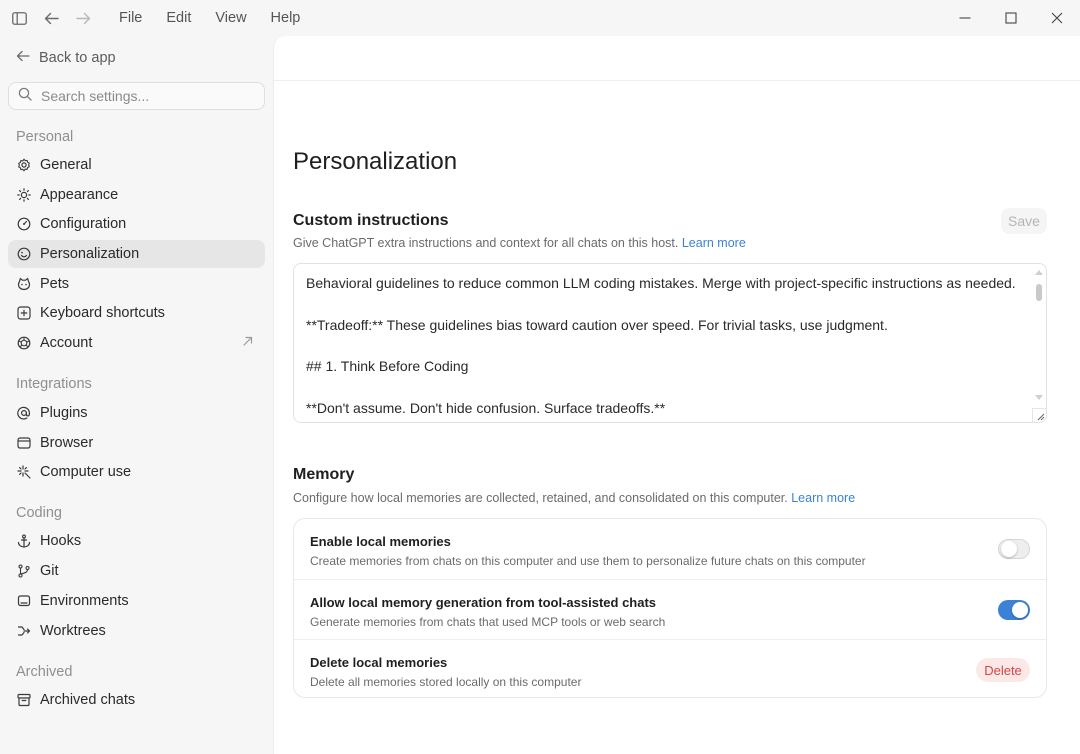 The image size is (1080, 754). Describe the element at coordinates (286, 18) in the screenshot. I see `menu-help: Help` at that location.